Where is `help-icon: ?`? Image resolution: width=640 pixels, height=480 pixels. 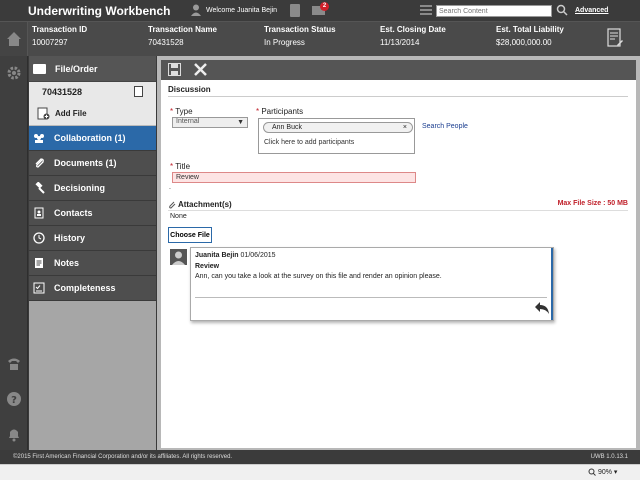 help-icon: ? is located at coordinates (14, 399).